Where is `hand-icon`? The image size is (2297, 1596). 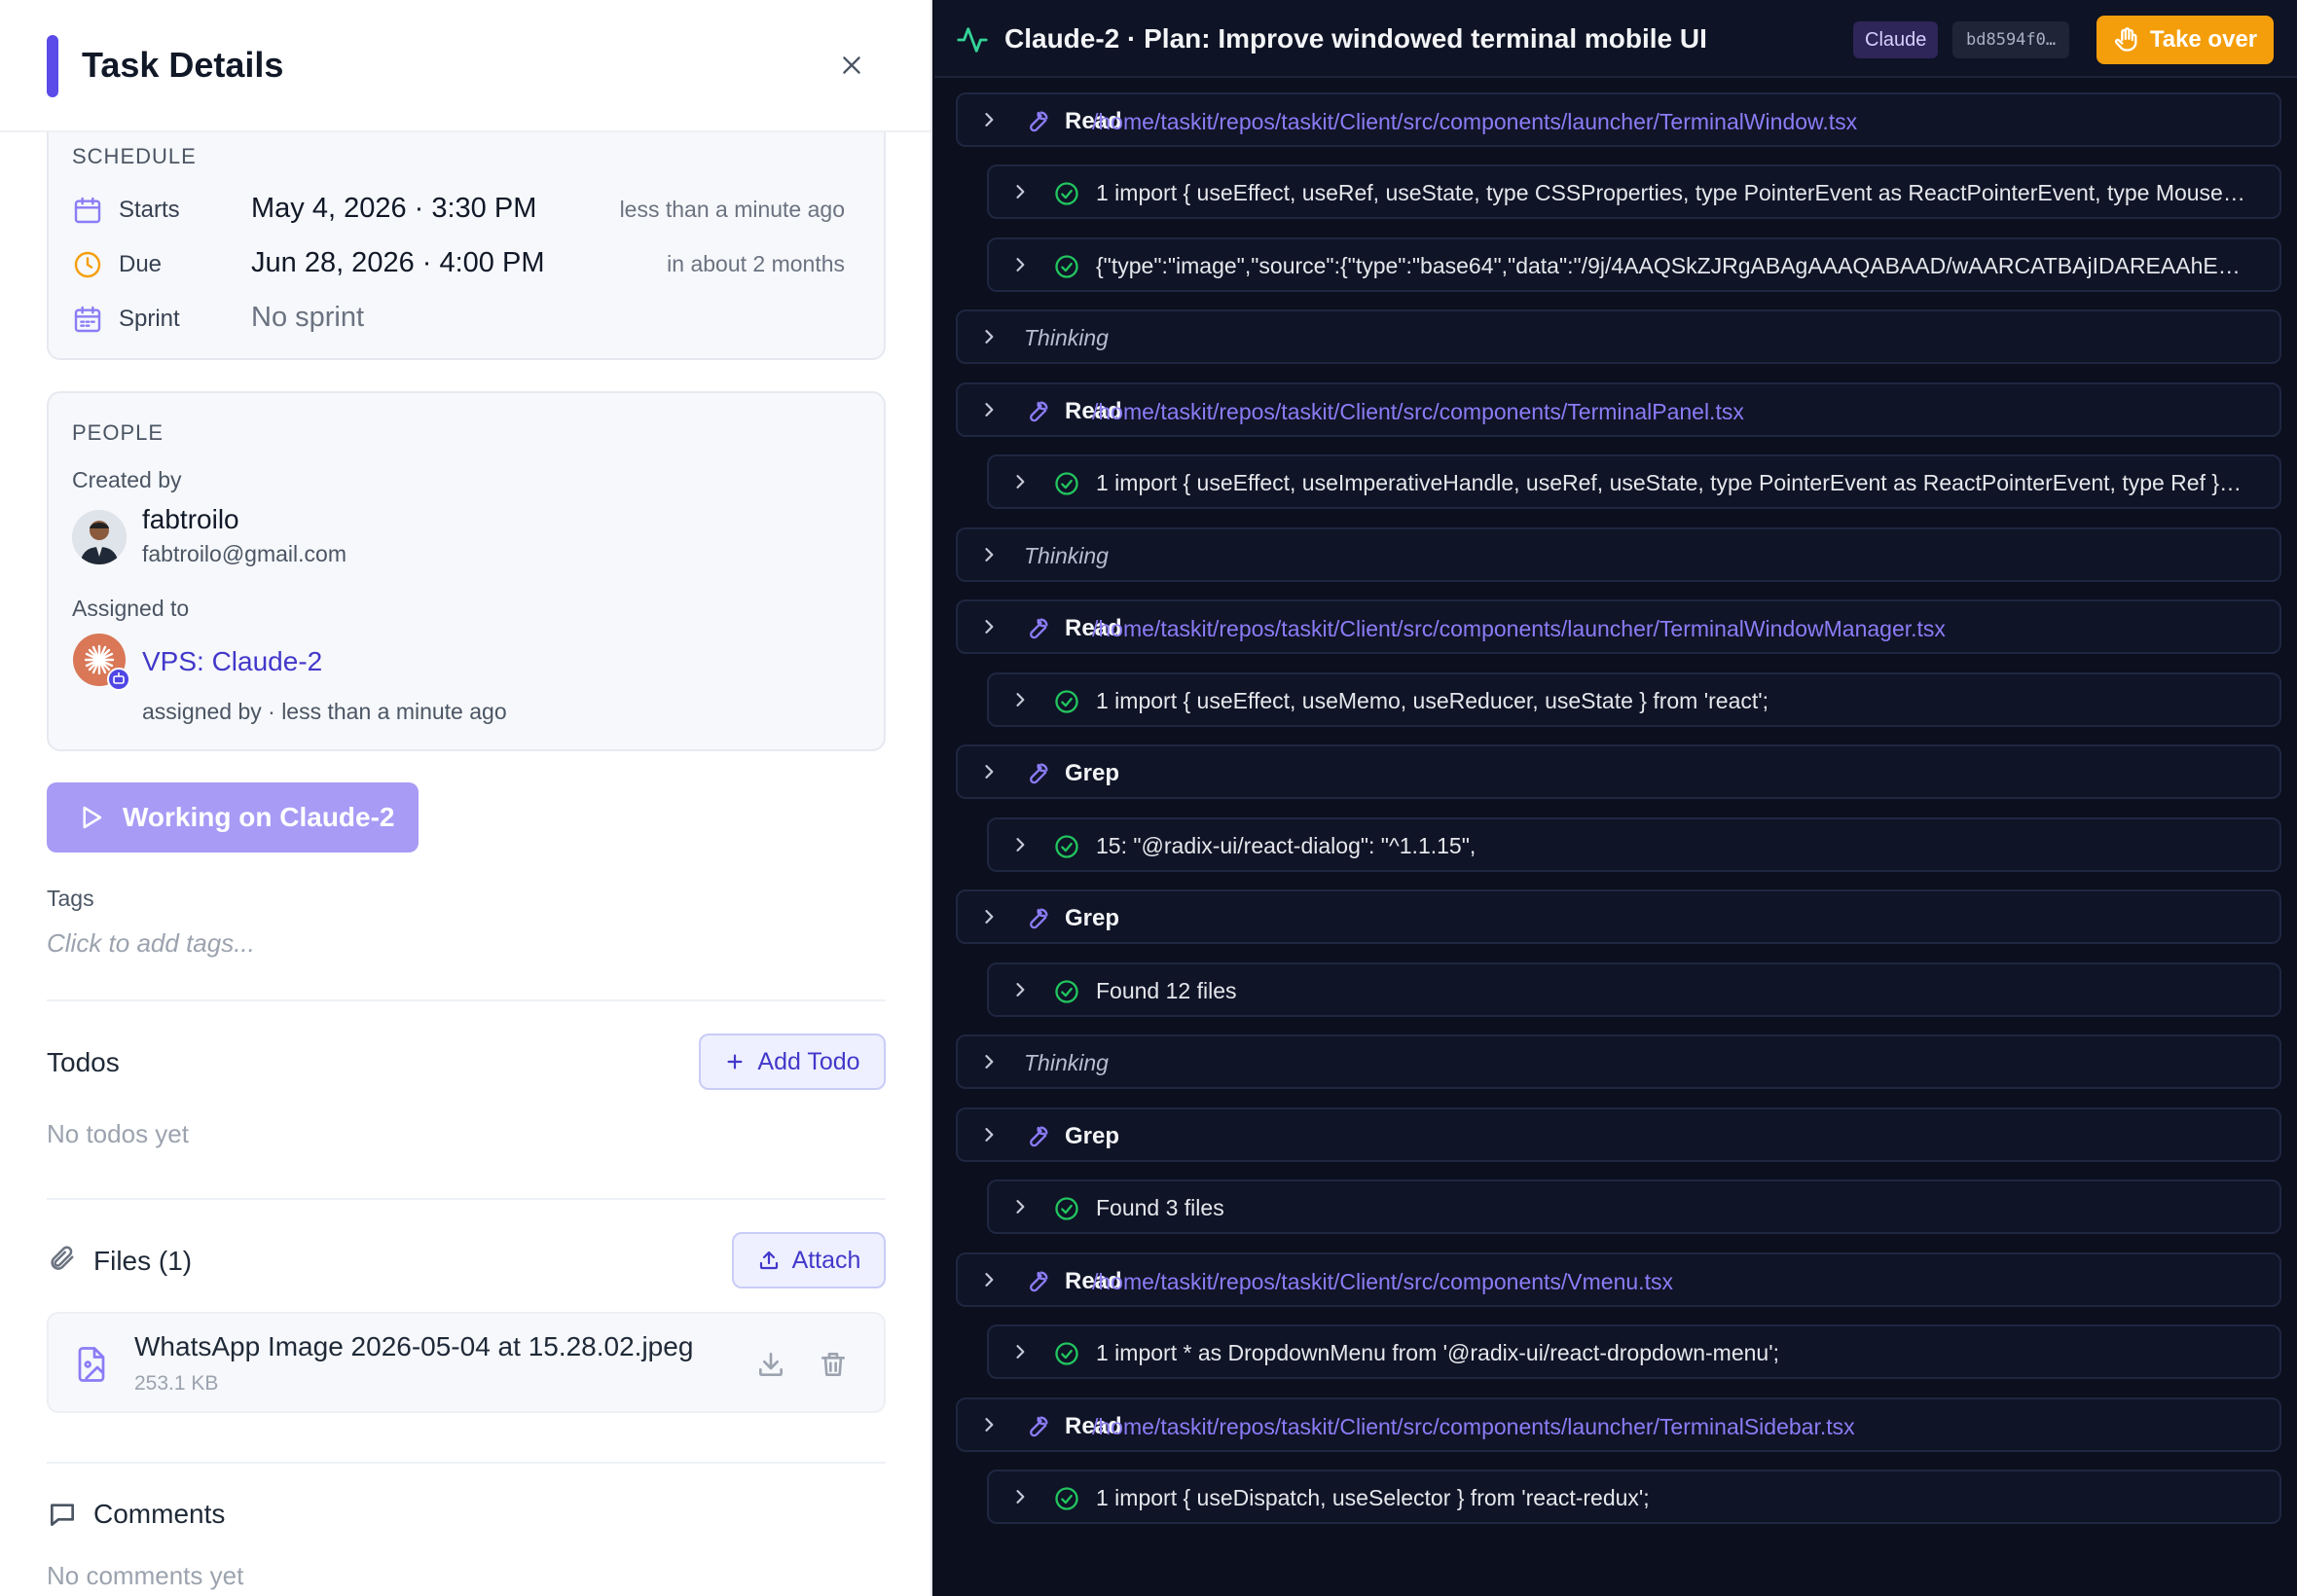
hand-icon is located at coordinates (2126, 40).